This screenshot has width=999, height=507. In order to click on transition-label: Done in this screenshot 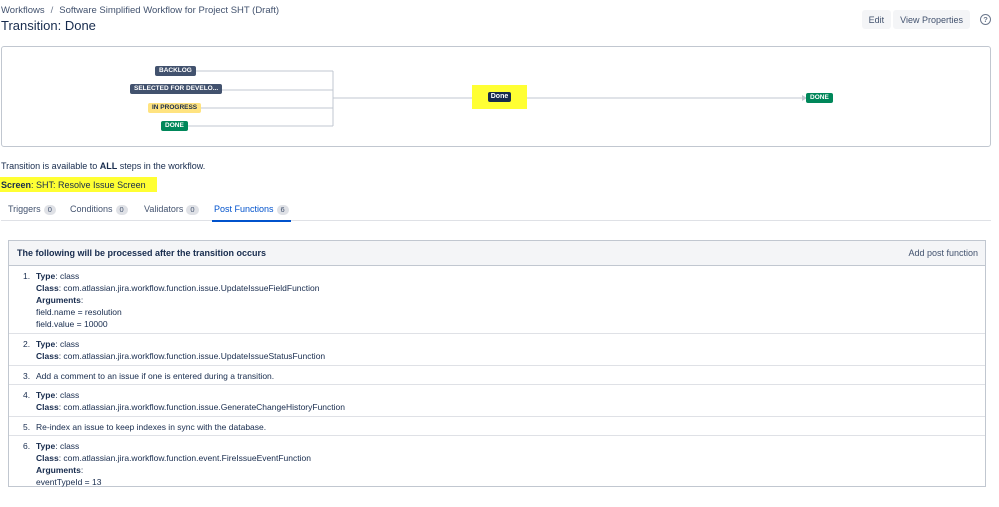, I will do `click(499, 97)`.